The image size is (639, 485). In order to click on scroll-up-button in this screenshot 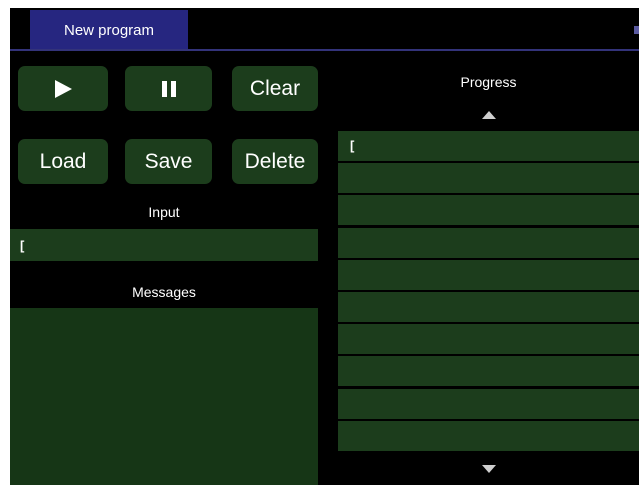, I will do `click(488, 114)`.